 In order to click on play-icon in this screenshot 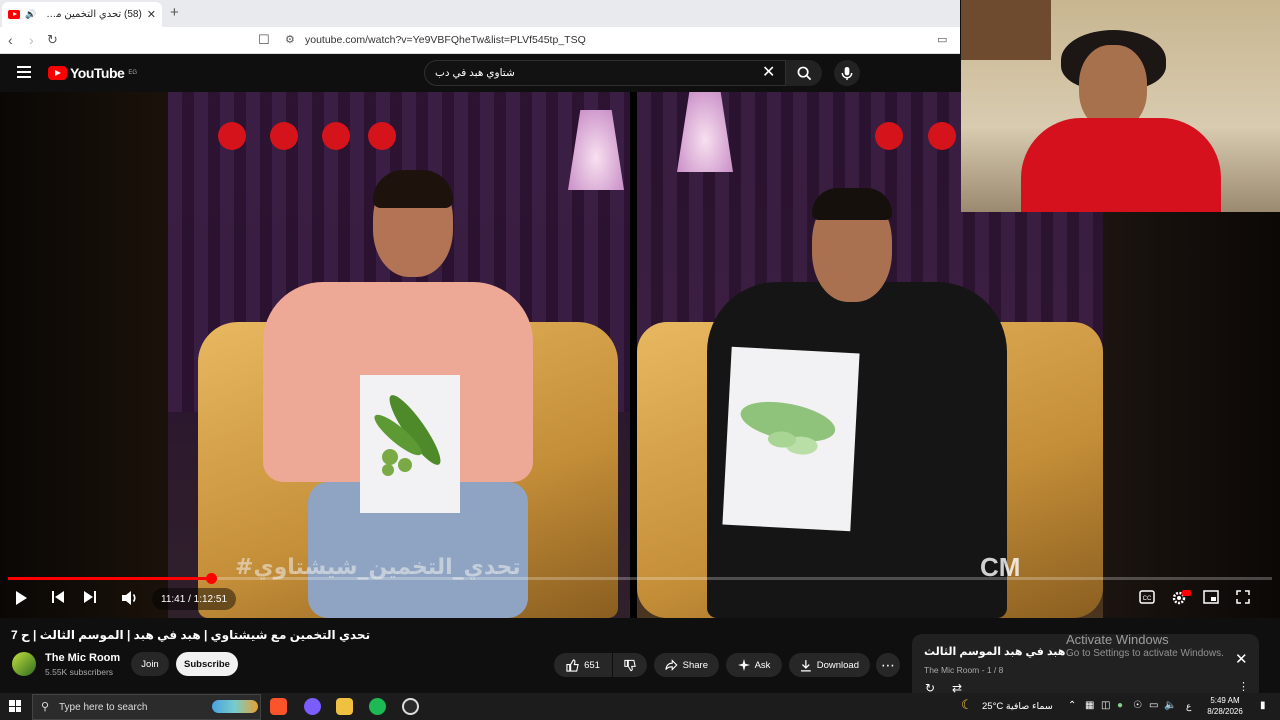, I will do `click(21, 598)`.